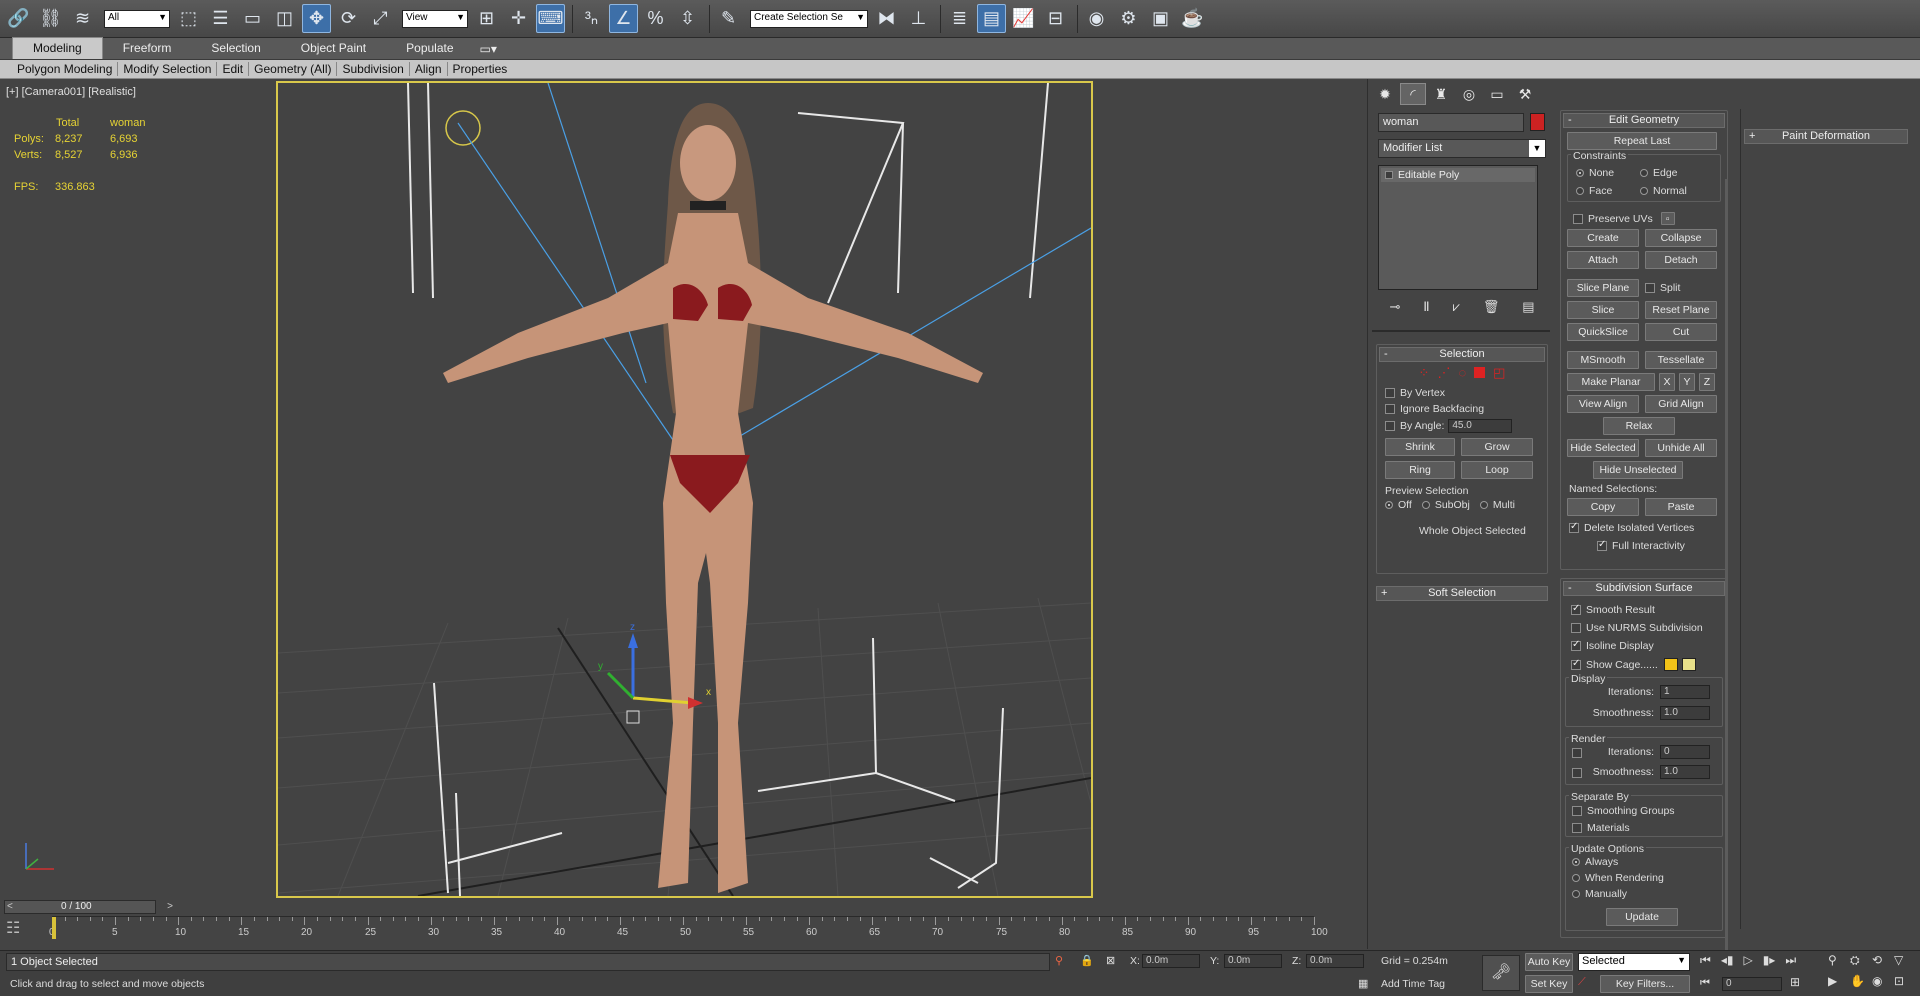  What do you see at coordinates (1681, 404) in the screenshot?
I see `grid-align-button: Grid Align` at bounding box center [1681, 404].